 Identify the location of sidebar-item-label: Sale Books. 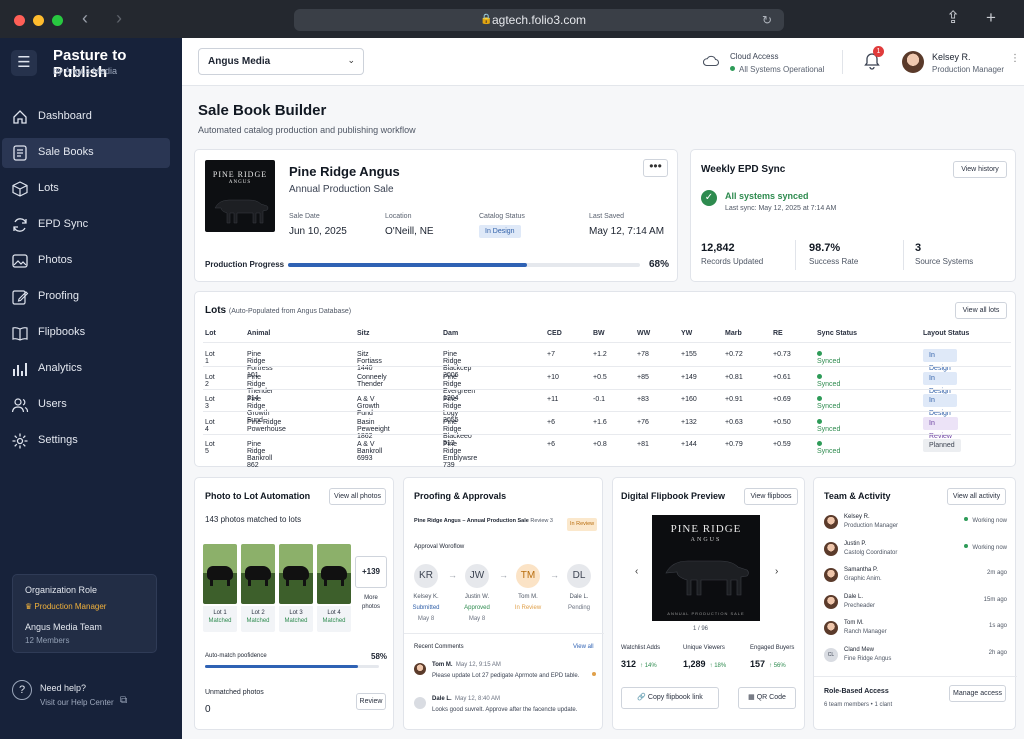
(66, 152).